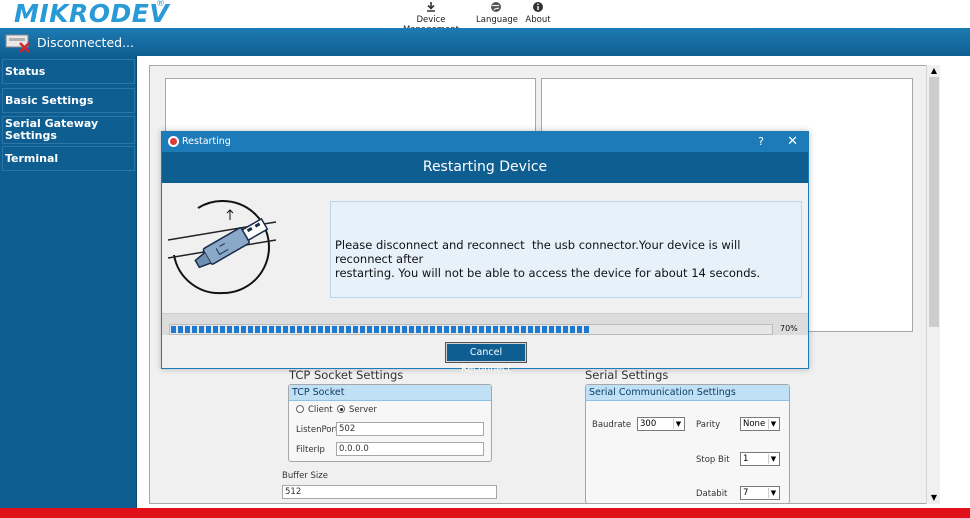 The height and width of the screenshot is (518, 970). Describe the element at coordinates (538, 20) in the screenshot. I see `about-label: About` at that location.